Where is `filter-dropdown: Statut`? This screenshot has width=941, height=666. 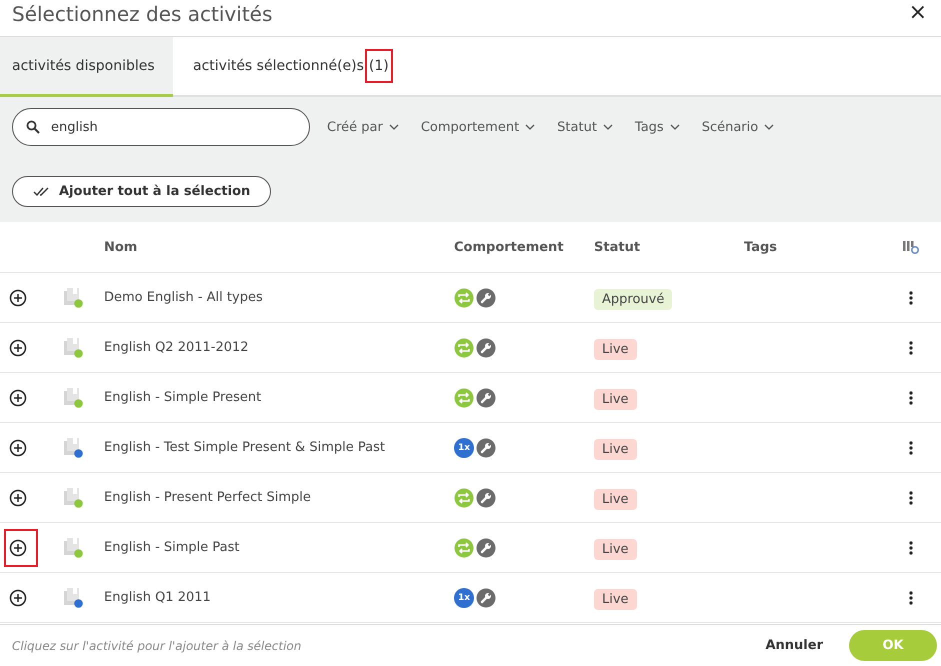 filter-dropdown: Statut is located at coordinates (585, 127).